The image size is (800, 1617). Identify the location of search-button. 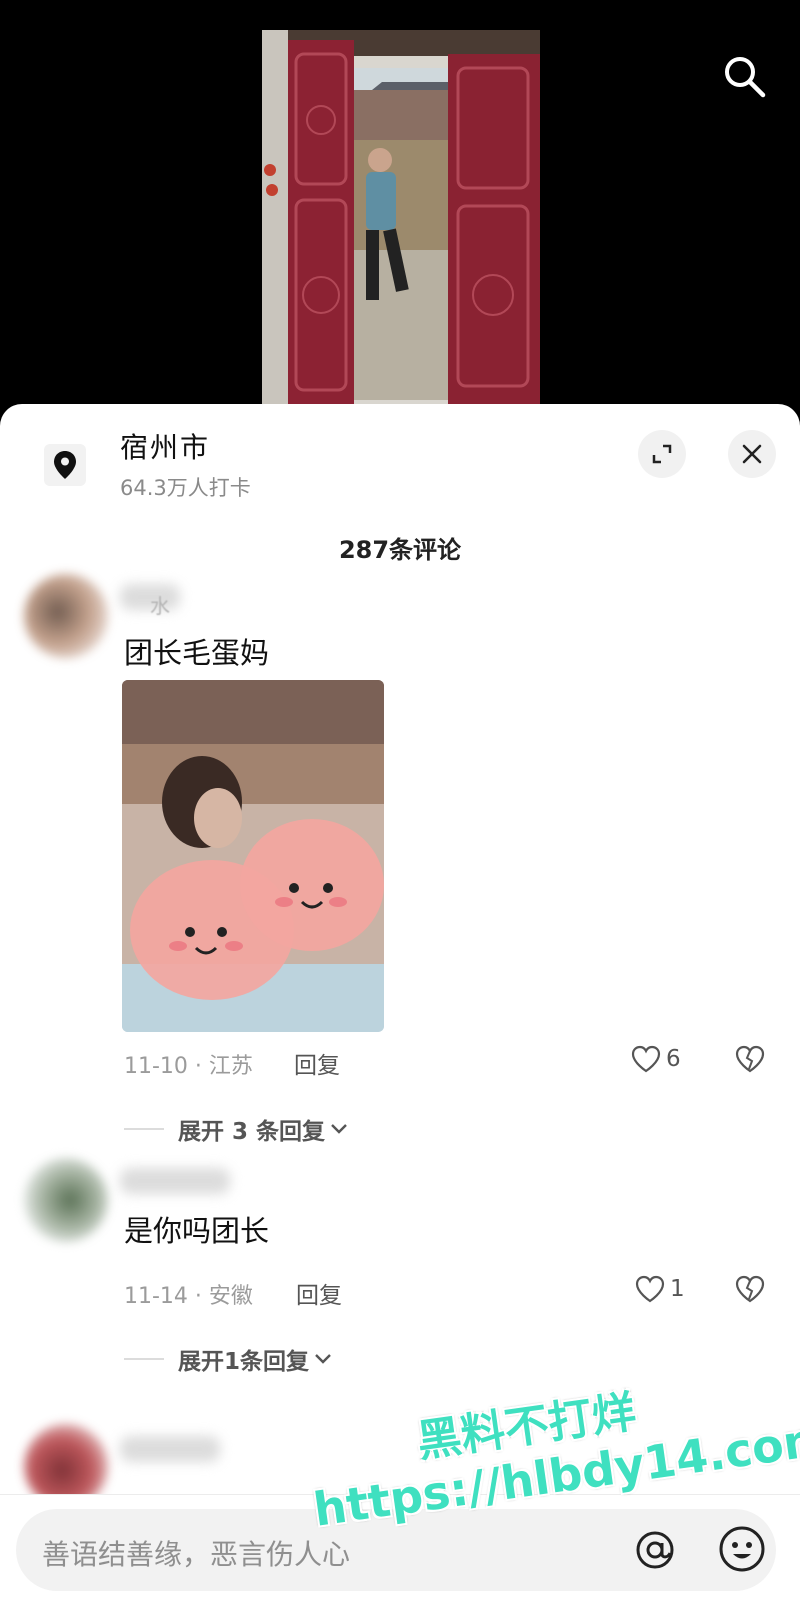
(744, 76).